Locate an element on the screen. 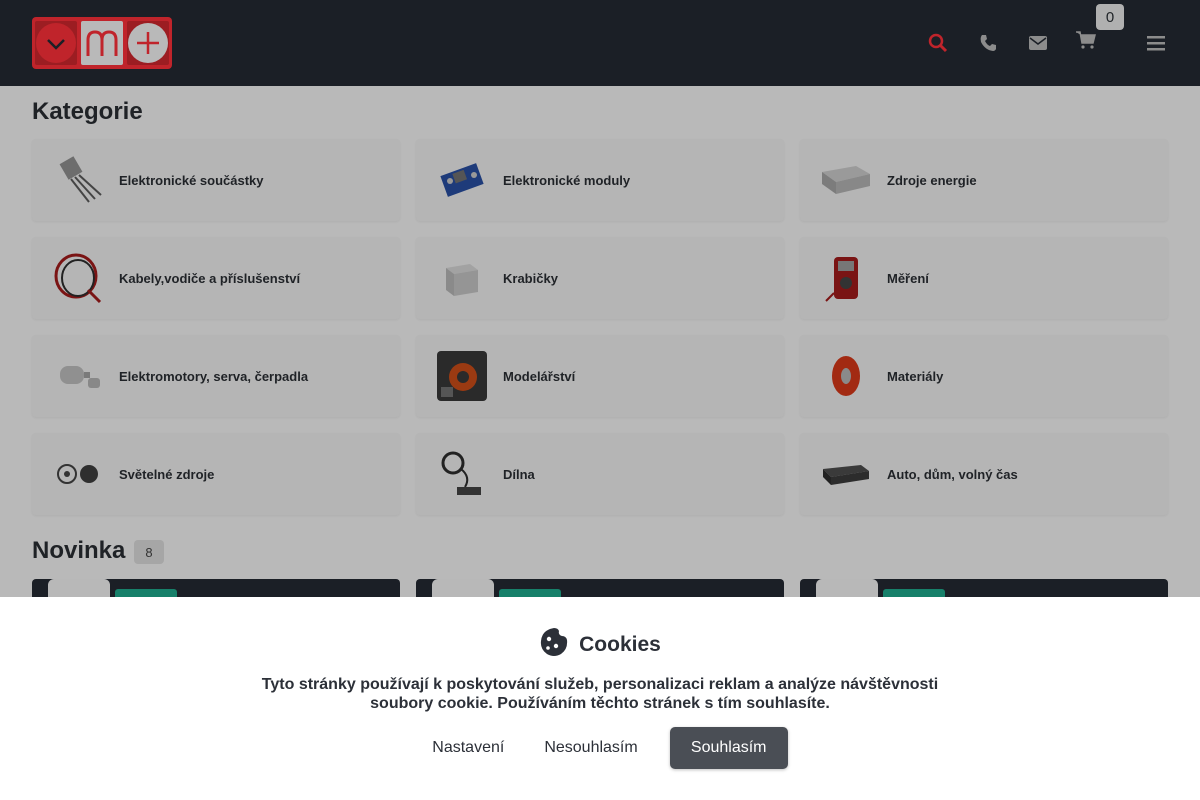  site-logo is located at coordinates (102, 43).